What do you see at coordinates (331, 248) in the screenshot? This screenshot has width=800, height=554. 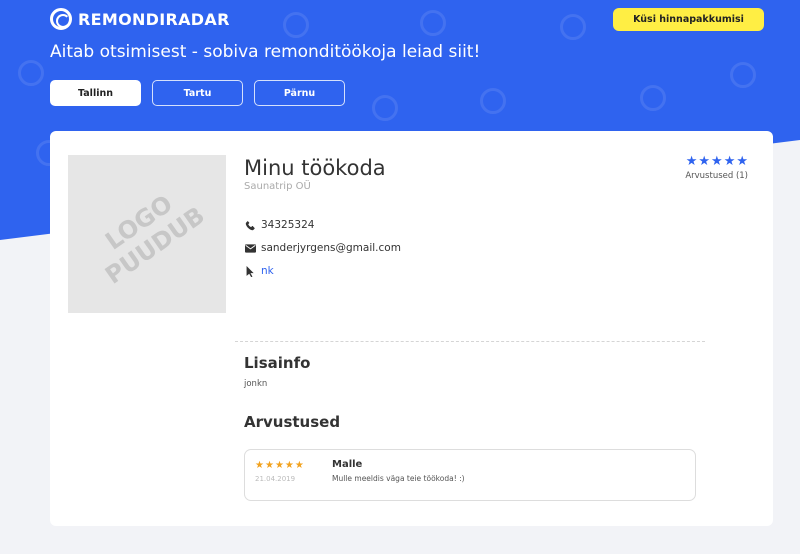 I see `email-address: sanderjyrgens@gmail.com` at bounding box center [331, 248].